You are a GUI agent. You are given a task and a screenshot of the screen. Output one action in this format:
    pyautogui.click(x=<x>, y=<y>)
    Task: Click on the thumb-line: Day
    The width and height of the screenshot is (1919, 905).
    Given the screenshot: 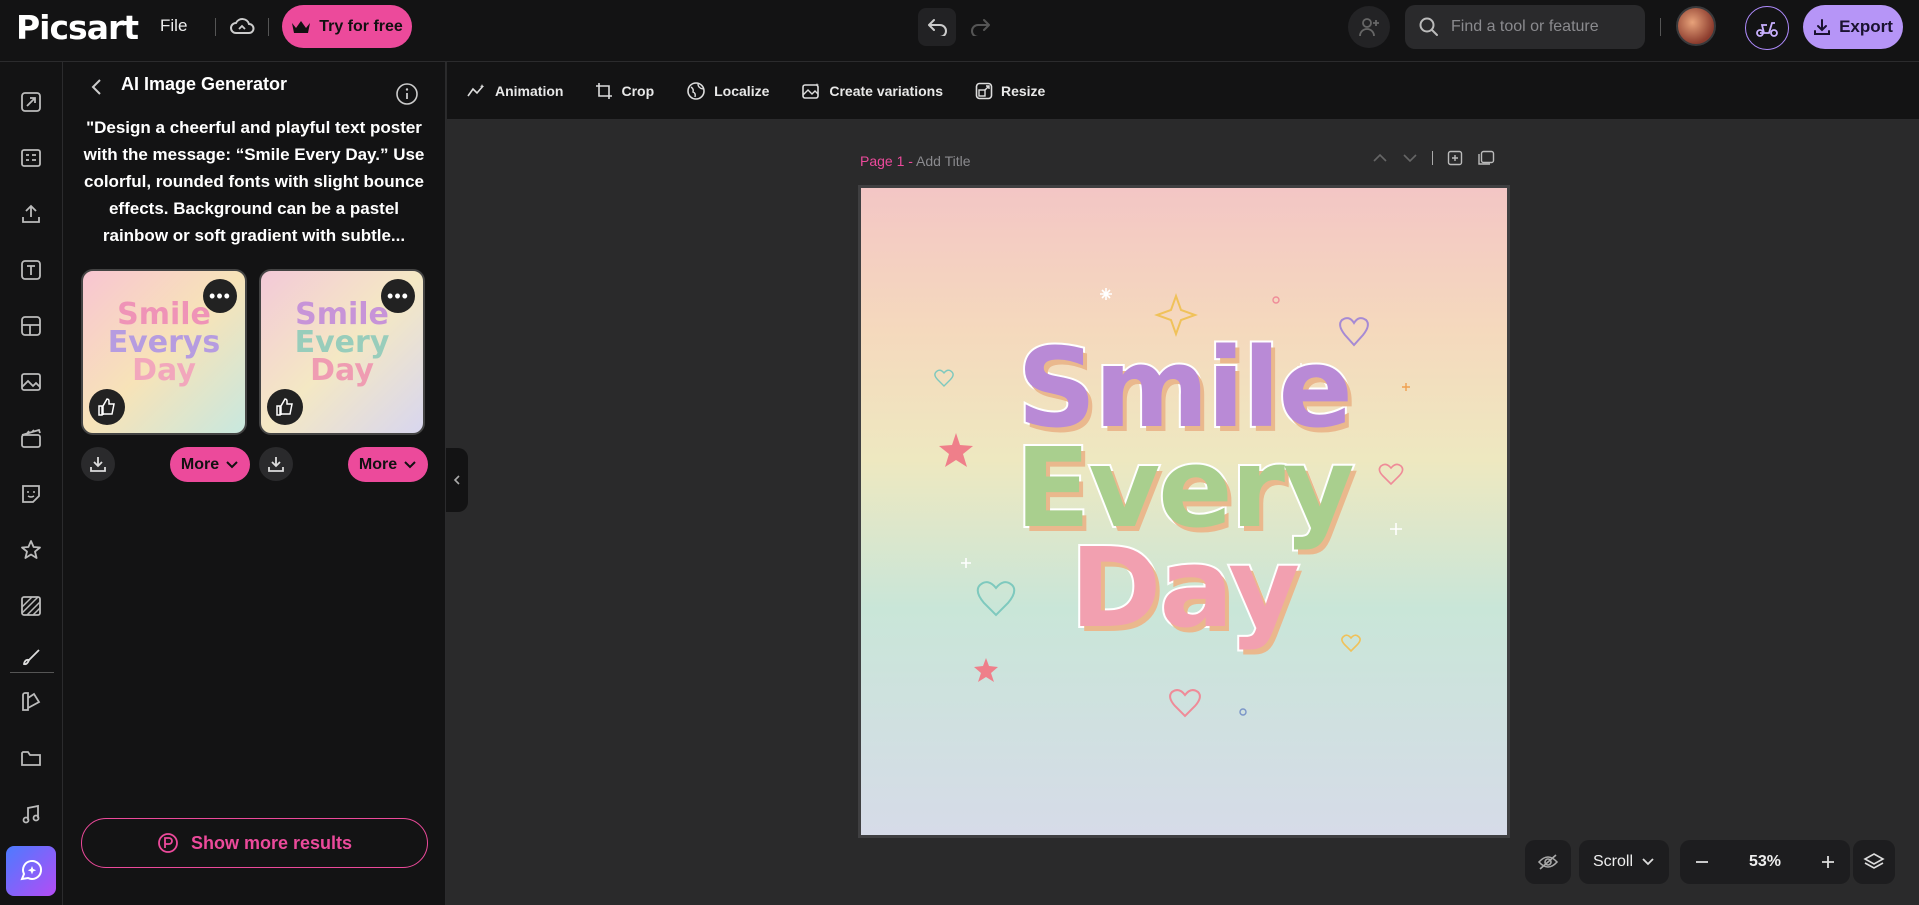 What is the action you would take?
    pyautogui.click(x=342, y=370)
    